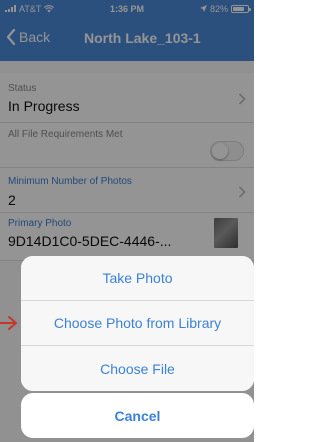  I want to click on choose-photo-library-option: Choose Photo from Library, so click(137, 323).